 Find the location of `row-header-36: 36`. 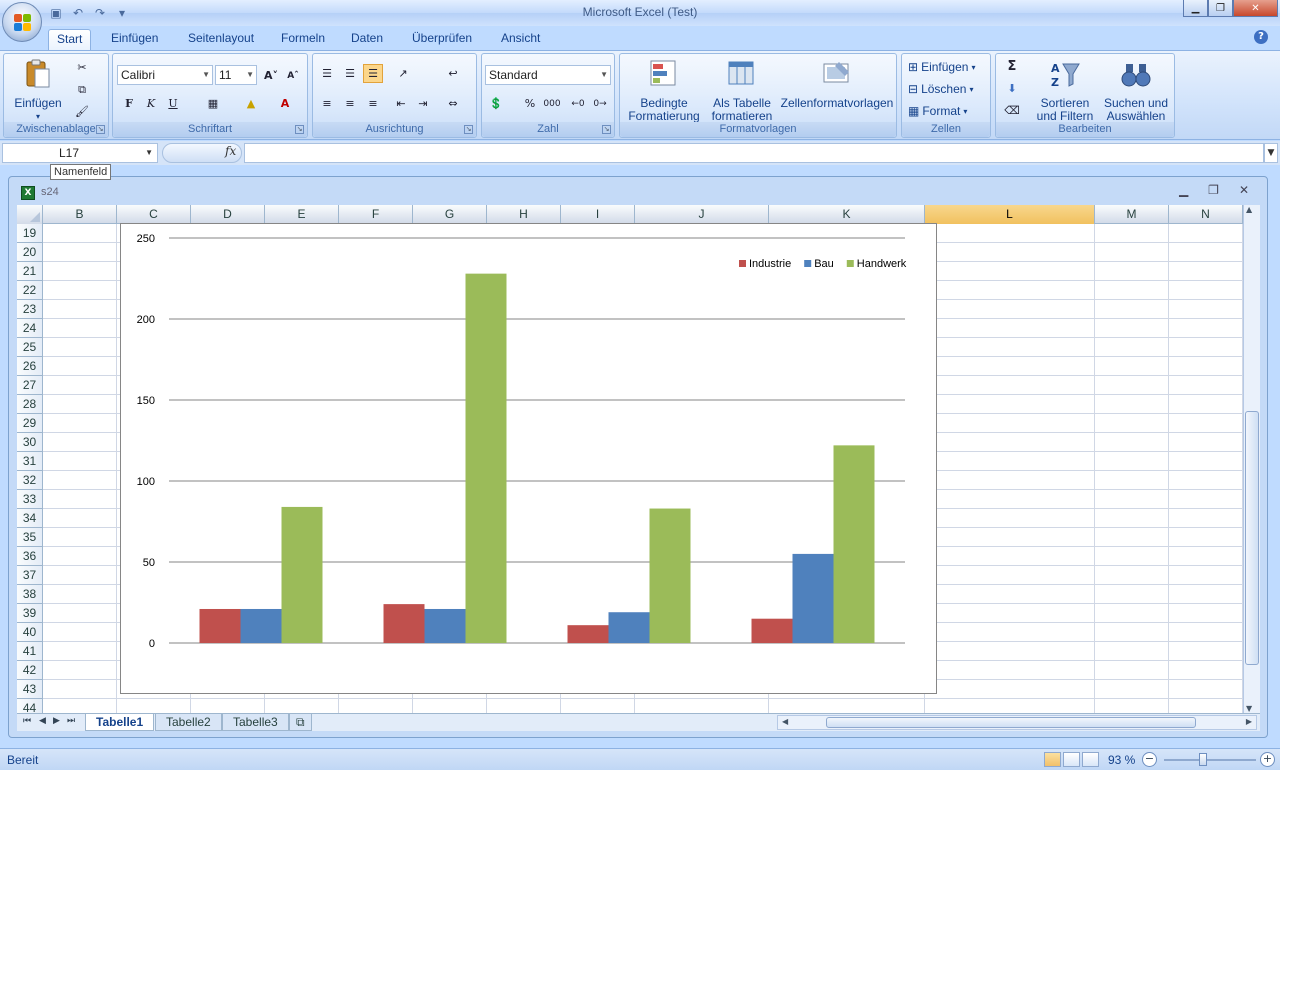

row-header-36: 36 is located at coordinates (30, 556).